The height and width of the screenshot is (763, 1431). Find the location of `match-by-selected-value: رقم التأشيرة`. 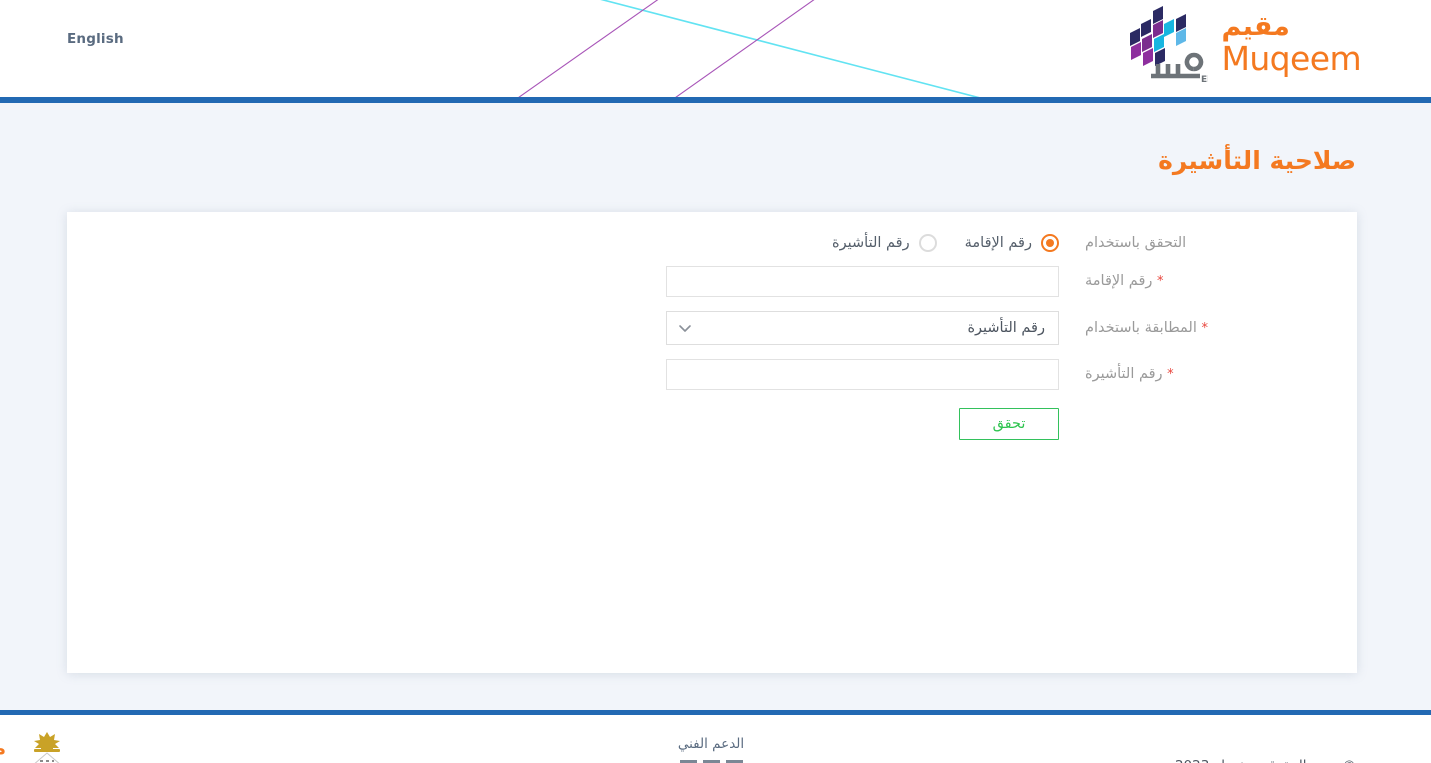

match-by-selected-value: رقم التأشيرة is located at coordinates (1006, 327).